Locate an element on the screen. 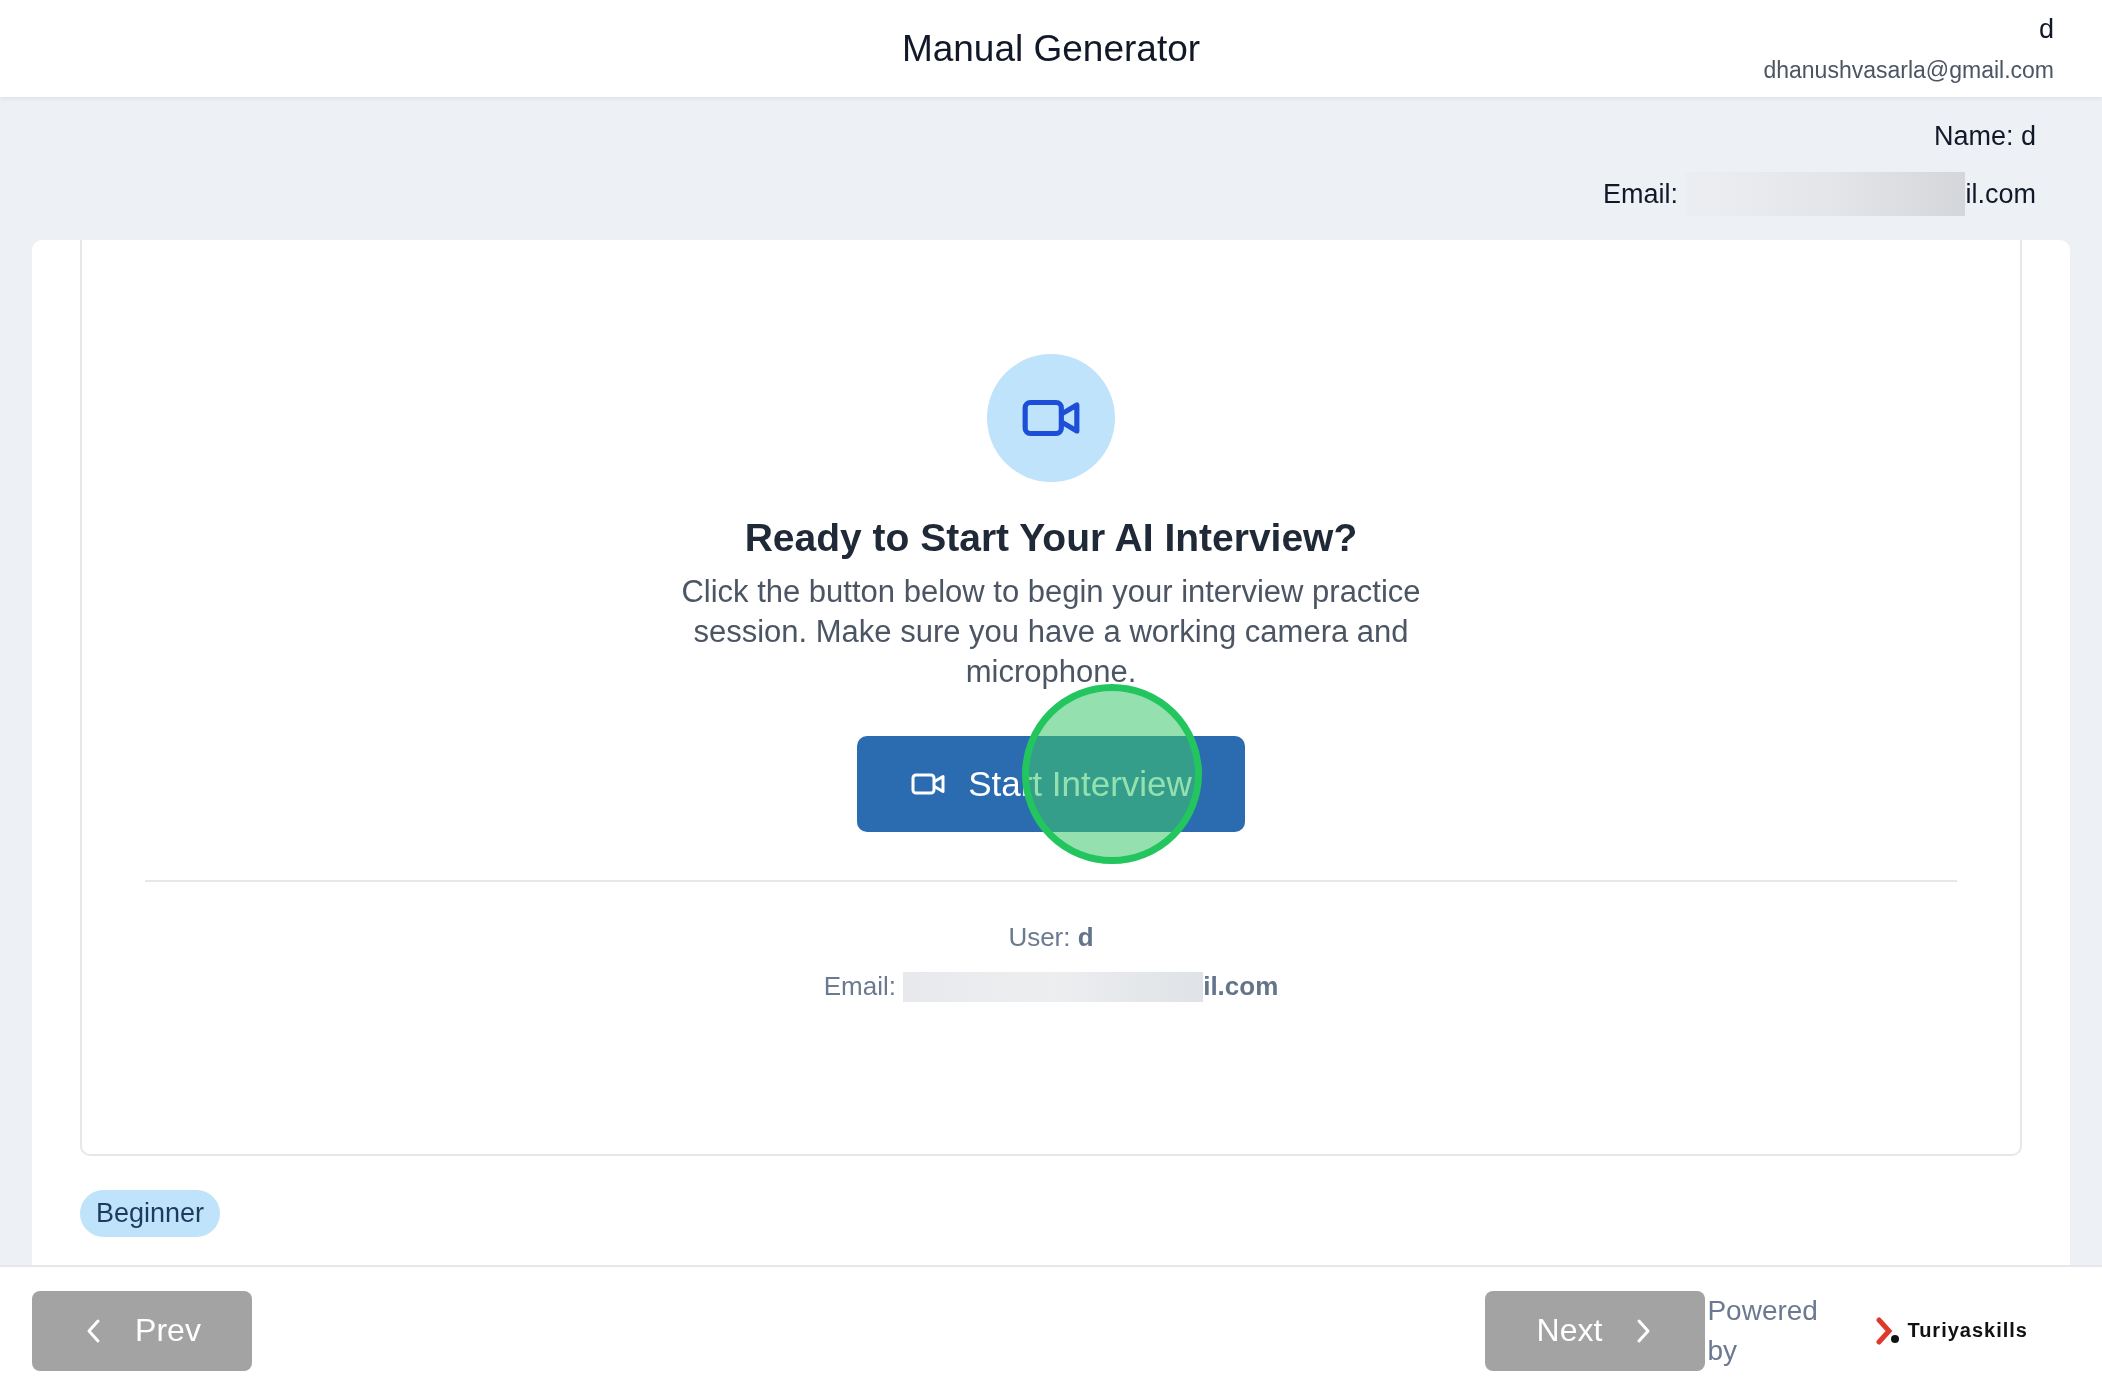  user-line: User: d is located at coordinates (1051, 937).